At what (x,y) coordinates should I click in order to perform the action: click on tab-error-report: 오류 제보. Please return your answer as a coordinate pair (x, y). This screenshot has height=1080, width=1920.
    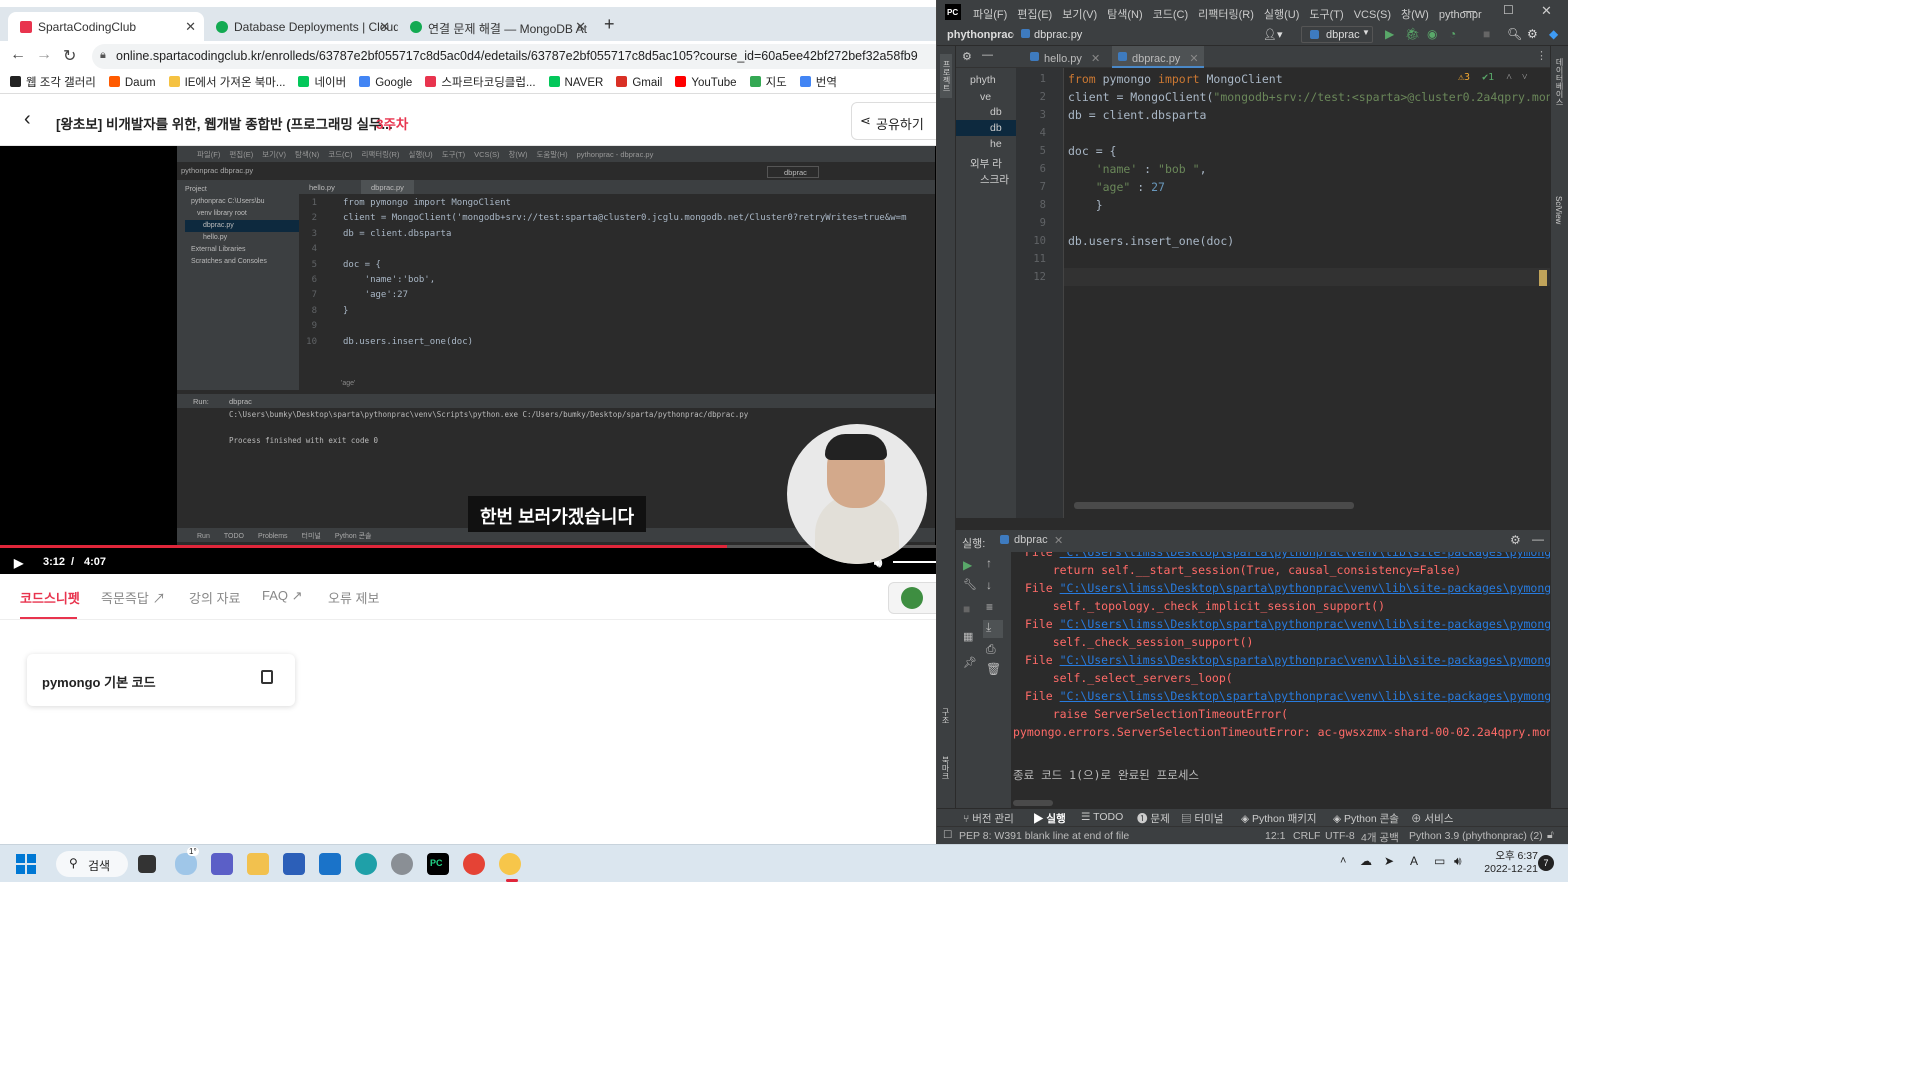
    Looking at the image, I should click on (353, 597).